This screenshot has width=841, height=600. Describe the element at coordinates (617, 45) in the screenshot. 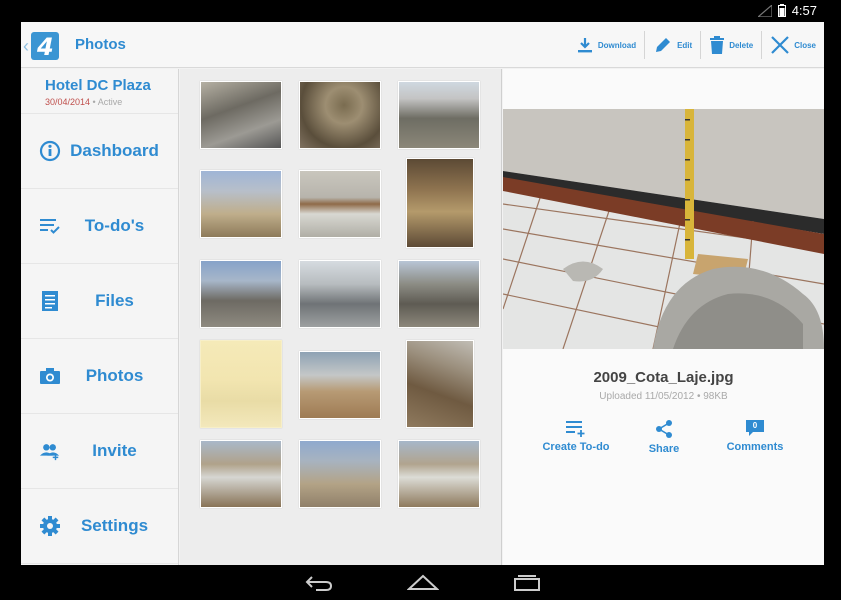

I see `download-label: Download` at that location.